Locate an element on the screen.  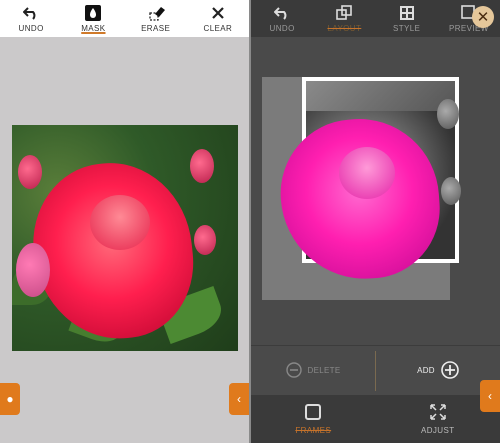
frame-actions-row: DELETE ADD is located at coordinates (375, 370).